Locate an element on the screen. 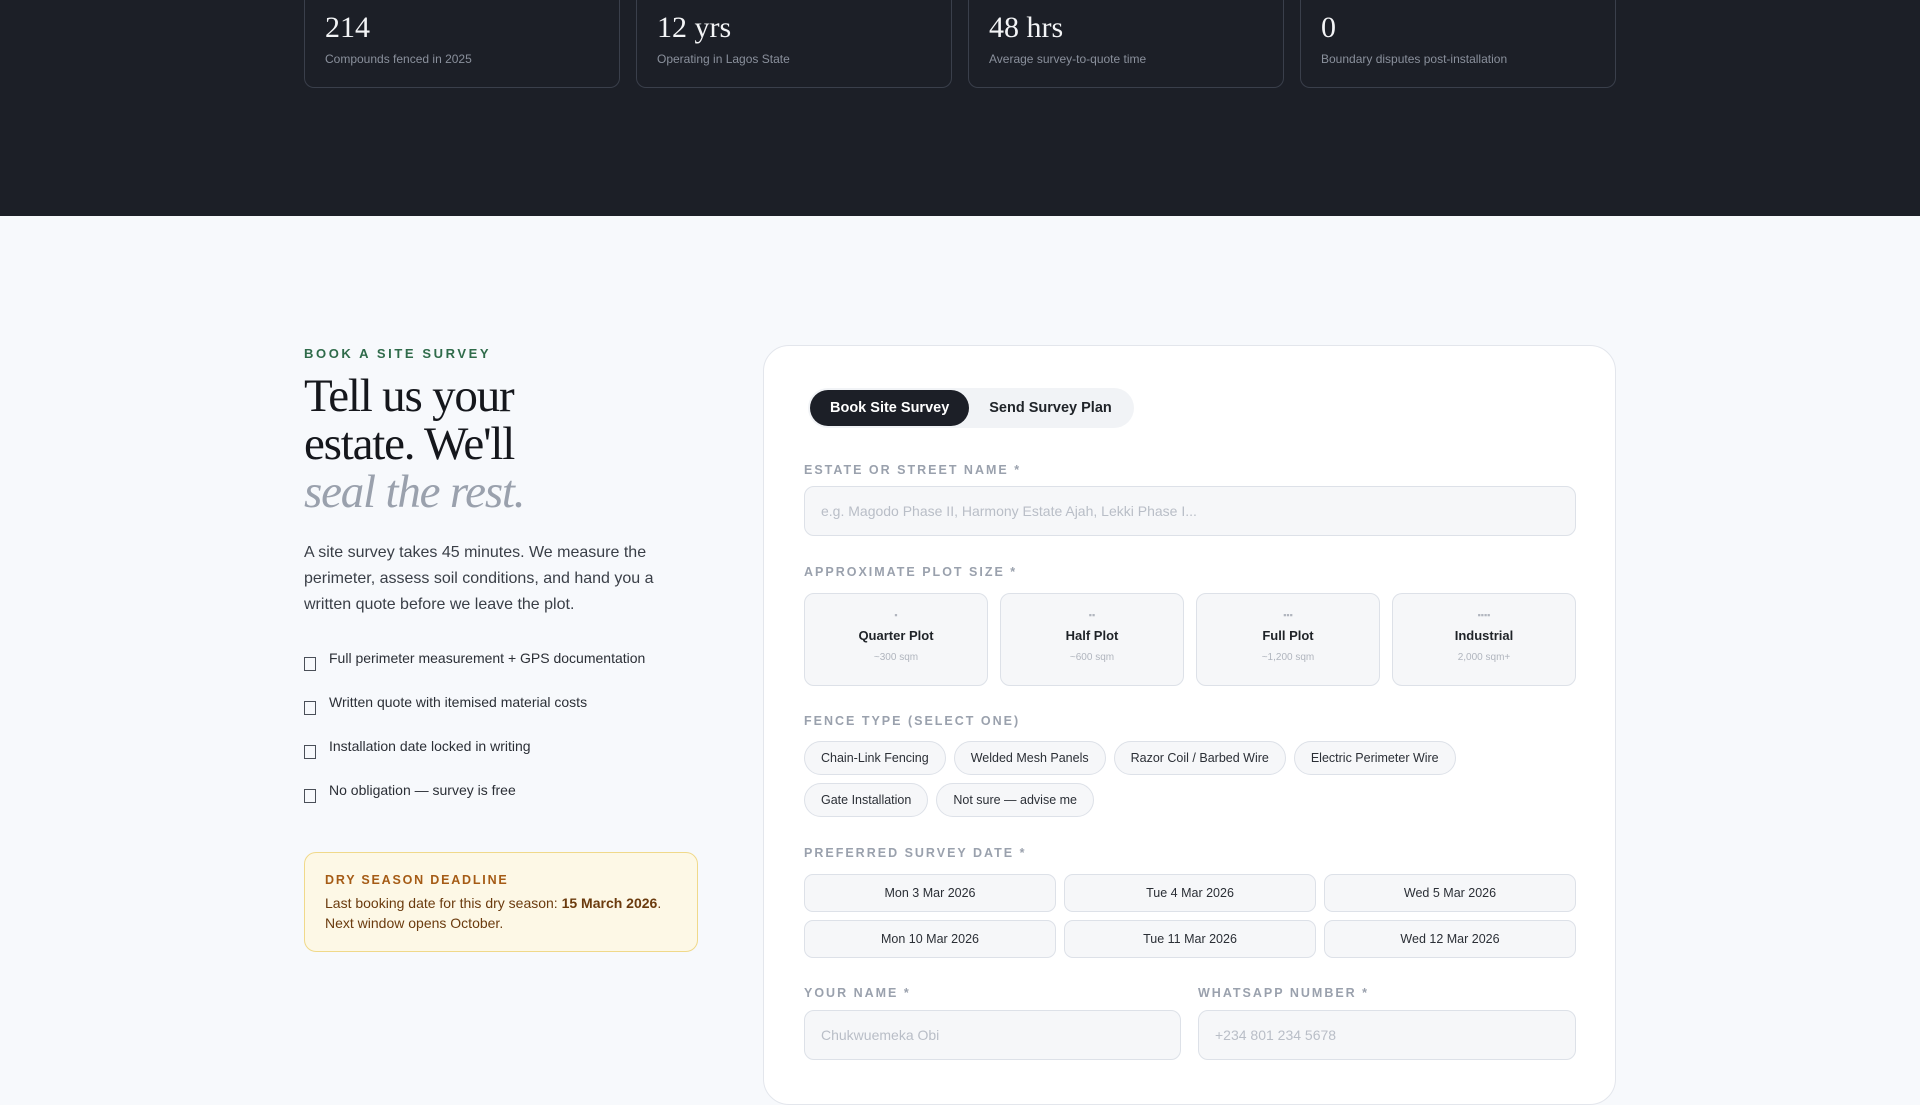 The width and height of the screenshot is (1920, 1105). date-option: Mon 3 Mar 2026 is located at coordinates (930, 893).